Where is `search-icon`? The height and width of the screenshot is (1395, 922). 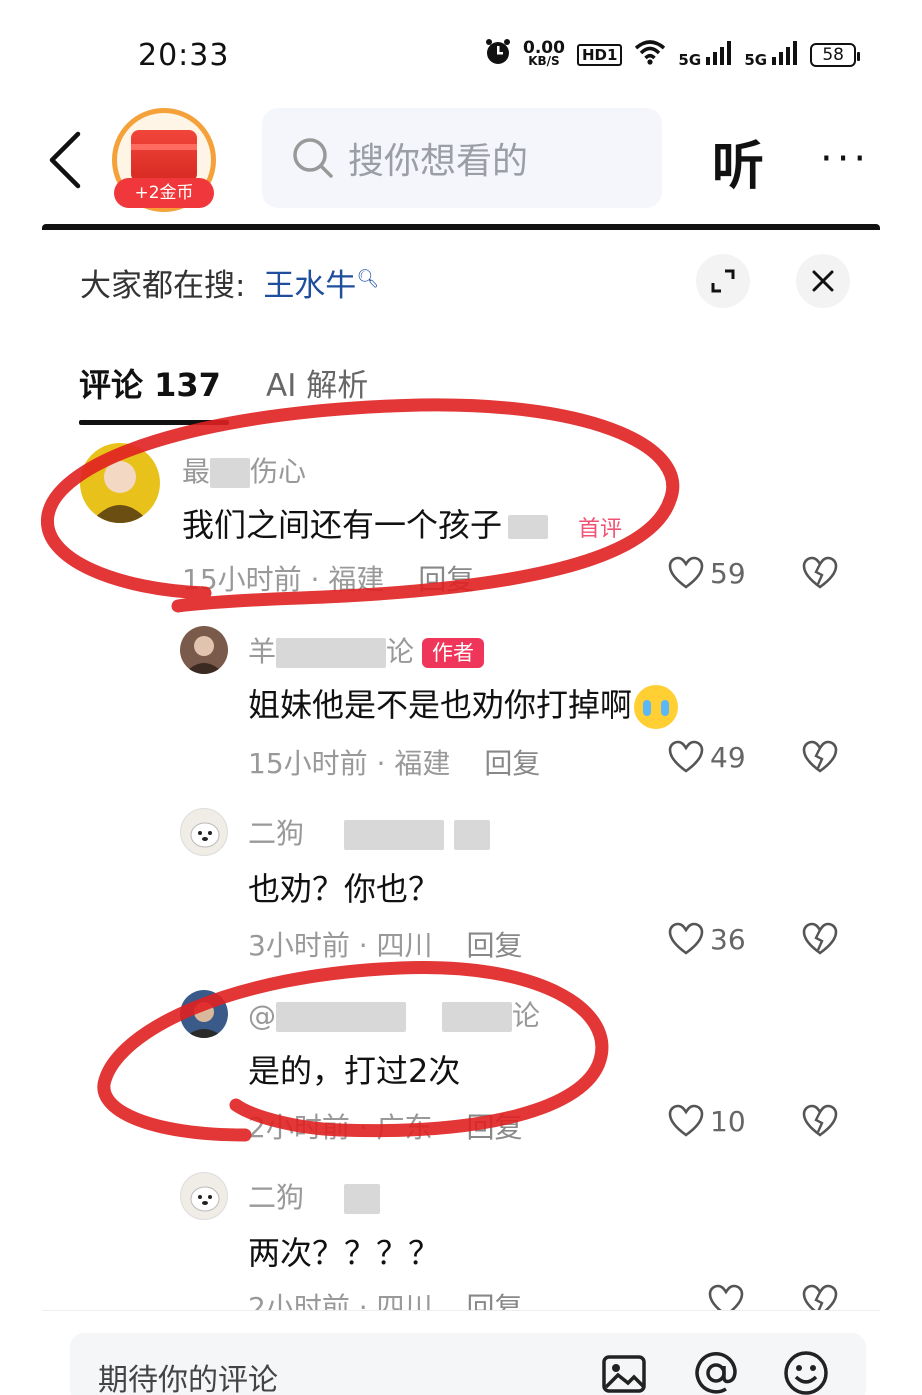
search-icon is located at coordinates (313, 158).